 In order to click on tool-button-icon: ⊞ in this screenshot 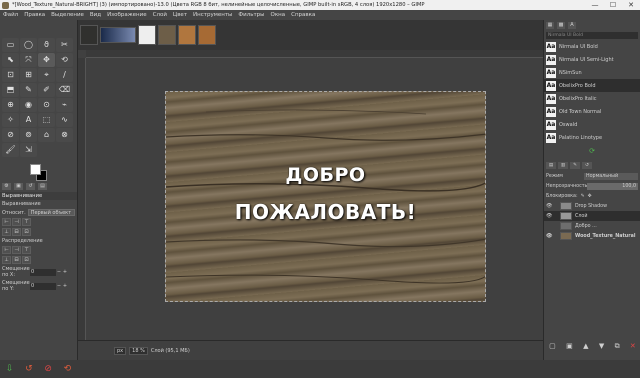, I will do `click(28, 75)`.